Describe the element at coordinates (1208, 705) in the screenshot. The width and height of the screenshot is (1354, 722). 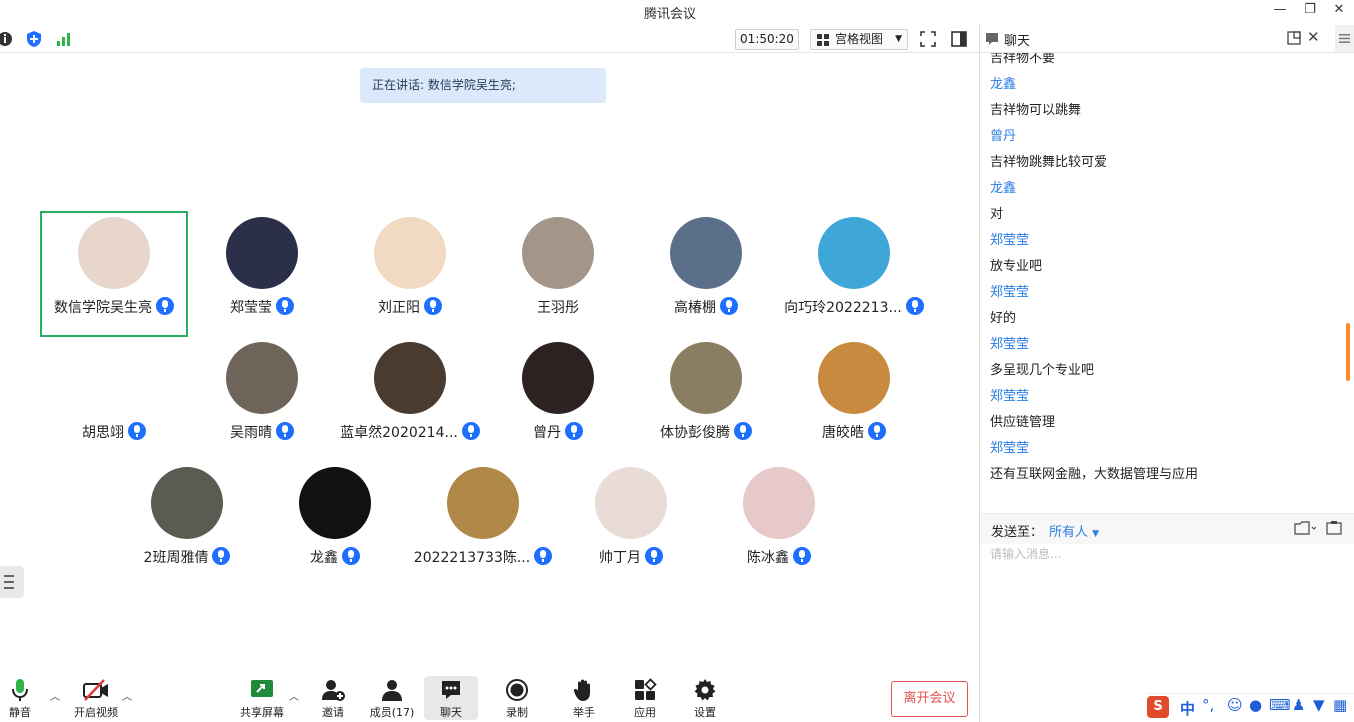
I see `punctuation-icon: °,` at that location.